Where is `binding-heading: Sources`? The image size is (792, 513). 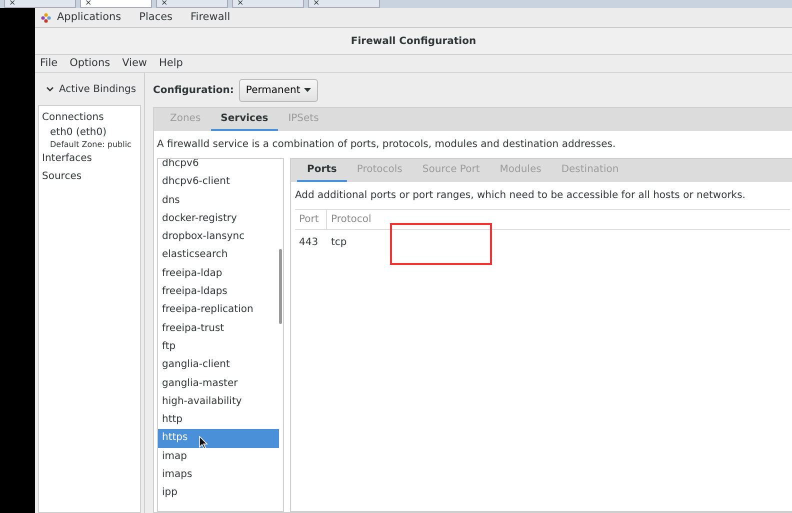 binding-heading: Sources is located at coordinates (62, 177).